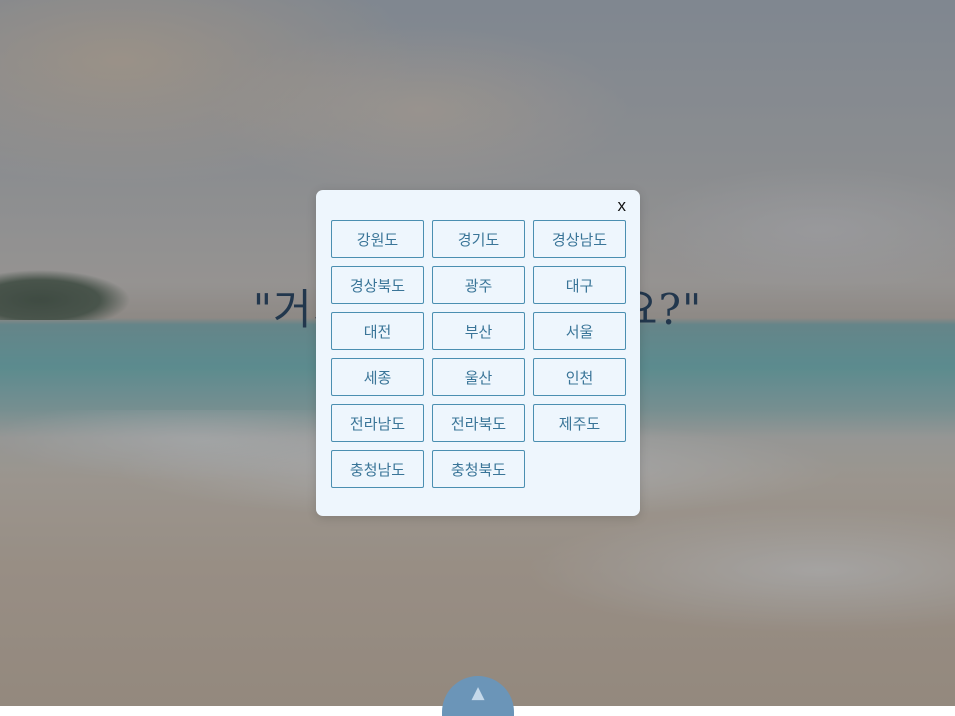  I want to click on region-button-chungbuk: 충청북도, so click(478, 469).